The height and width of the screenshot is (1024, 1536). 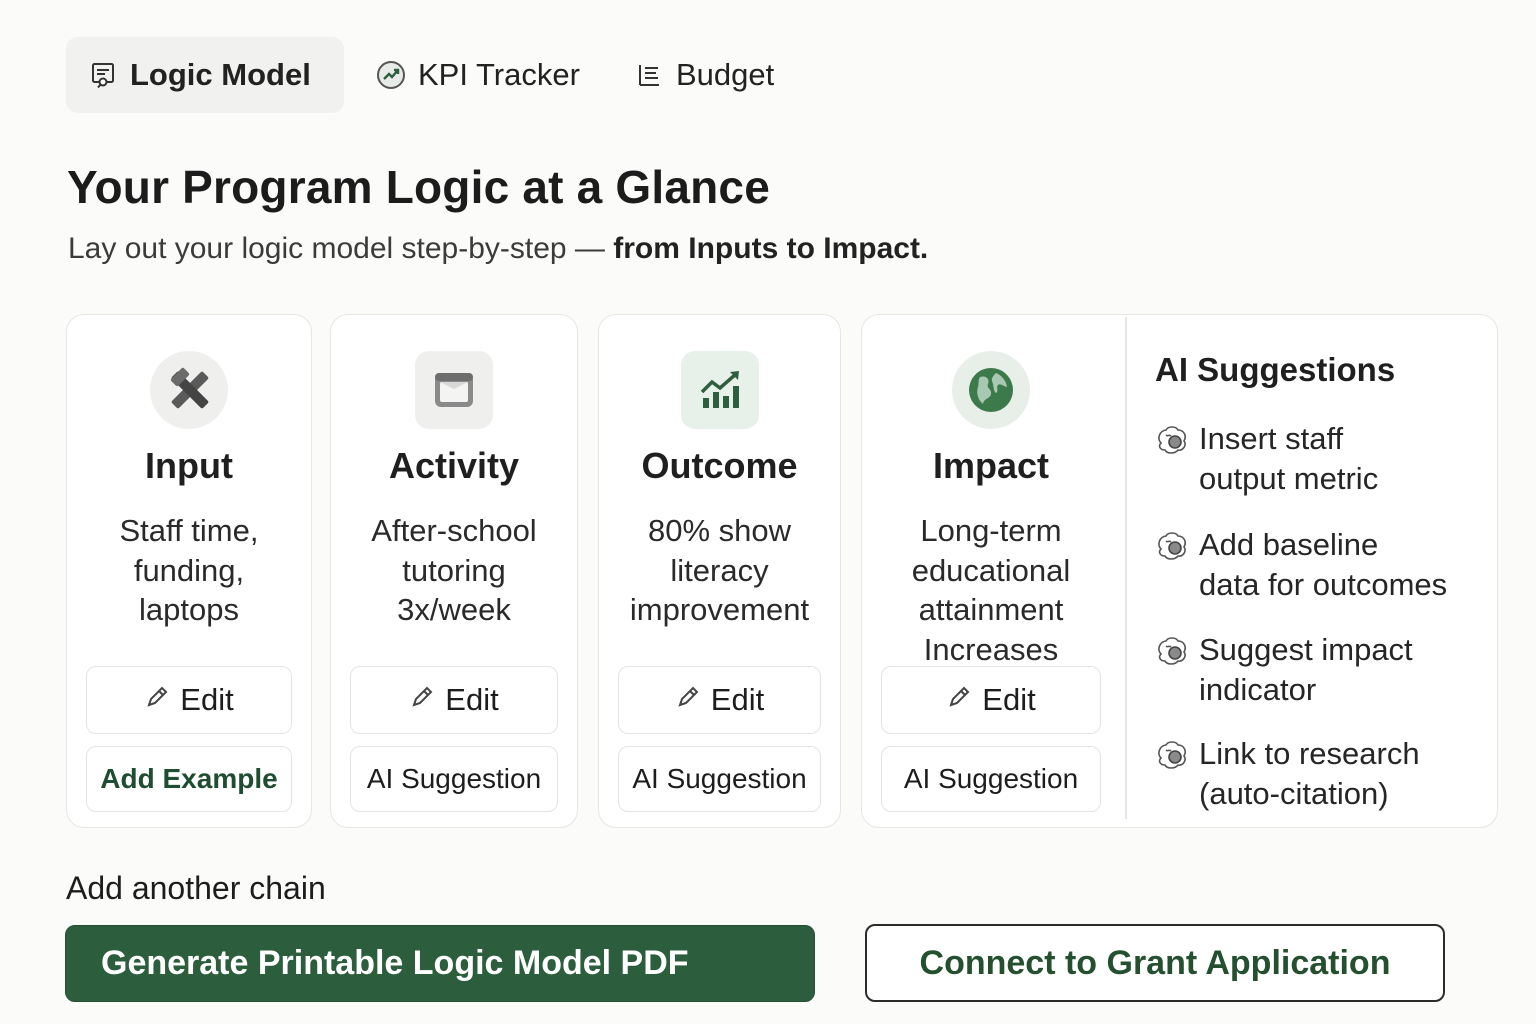 I want to click on ai-suggestion-item: Insert staff output metric, so click(x=1266, y=459).